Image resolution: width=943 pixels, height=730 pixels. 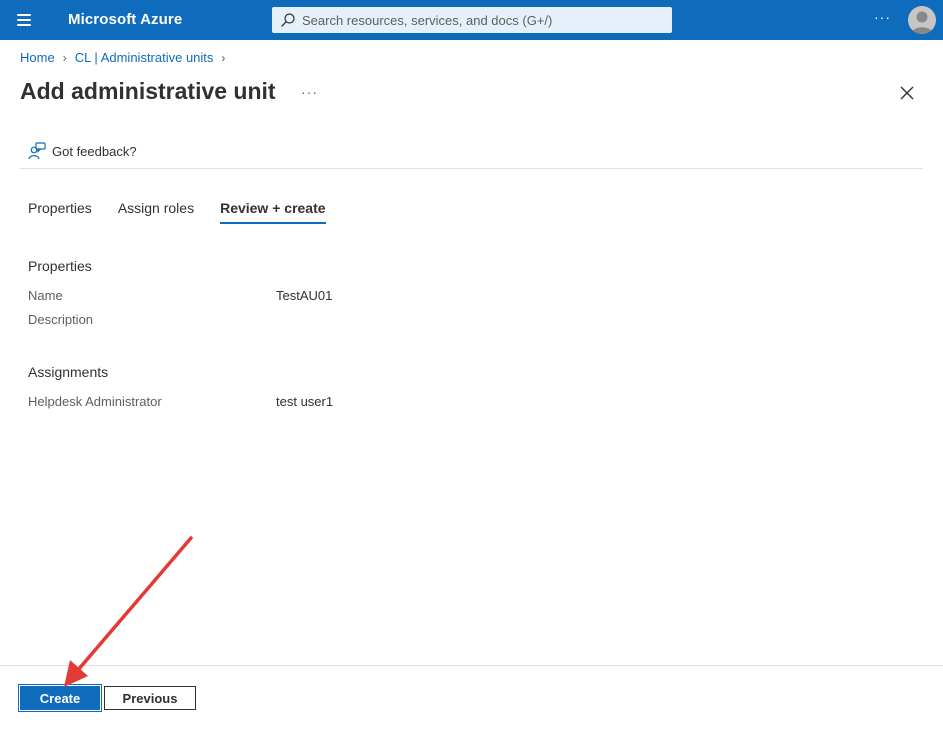 I want to click on previous-button: Previous, so click(x=150, y=698).